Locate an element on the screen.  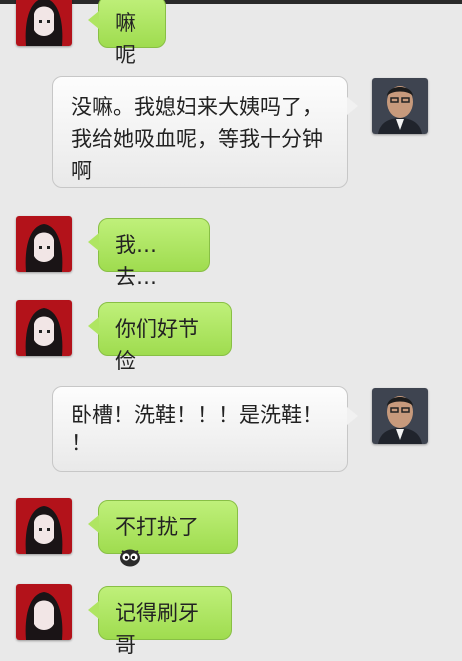
message-text-line: 卧槽！洗鞋！！！是洗鞋！ is located at coordinates (197, 415).